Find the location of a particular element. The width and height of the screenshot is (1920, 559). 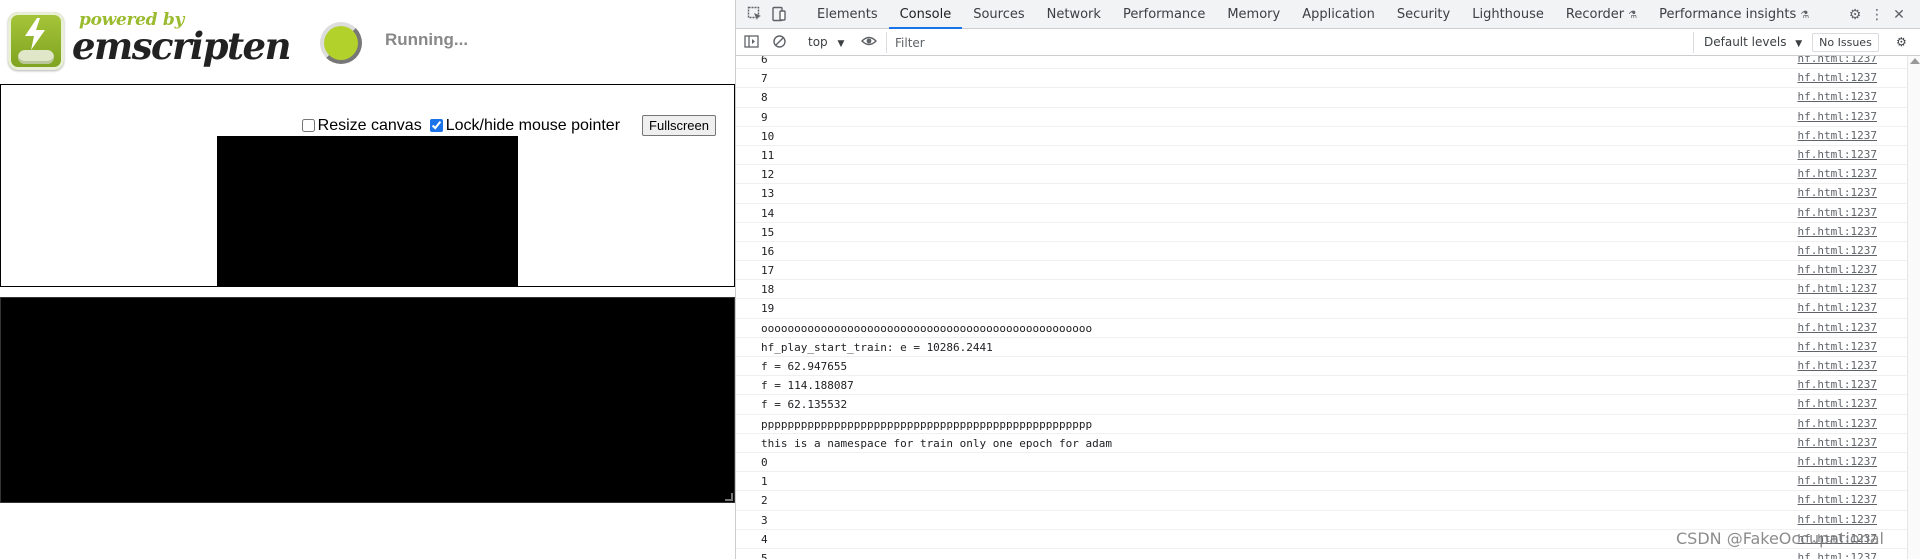

device-toolbar-icon is located at coordinates (779, 15).